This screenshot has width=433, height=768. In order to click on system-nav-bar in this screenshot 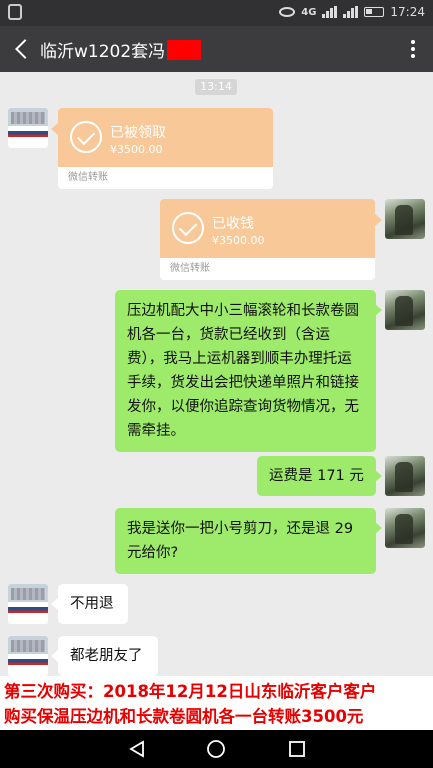, I will do `click(216, 749)`.